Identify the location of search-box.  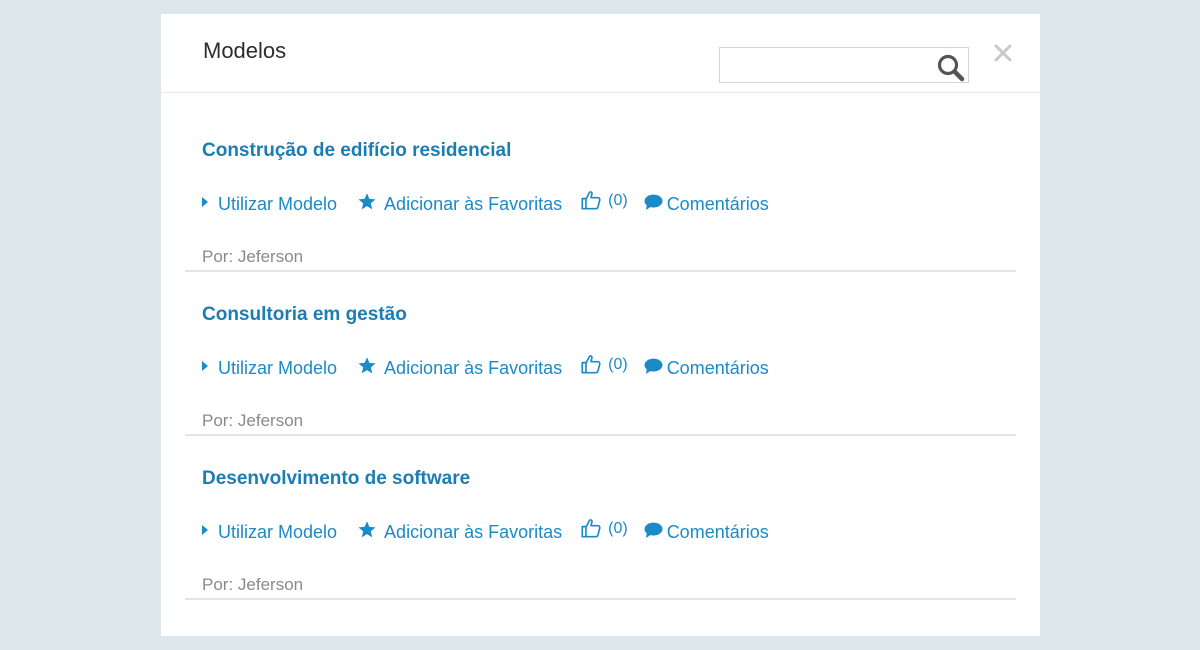
(844, 65).